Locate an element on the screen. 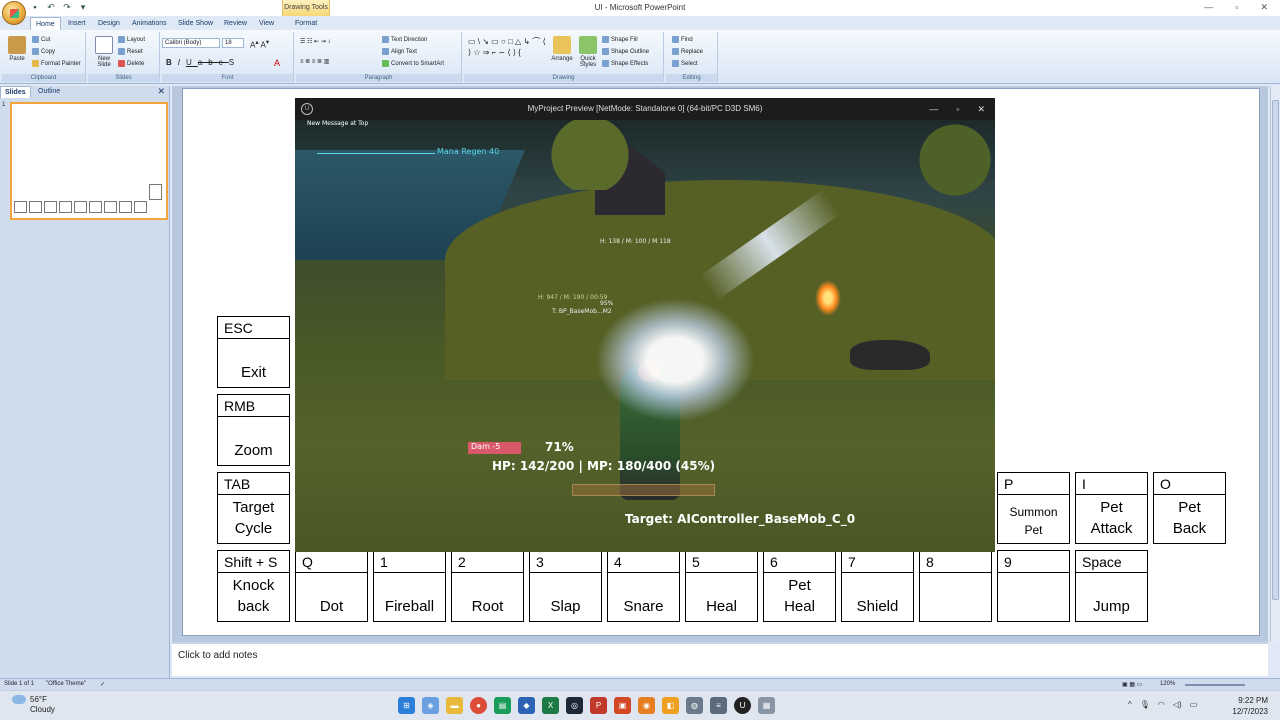  key-box-4: 4 Snare is located at coordinates (643, 586).